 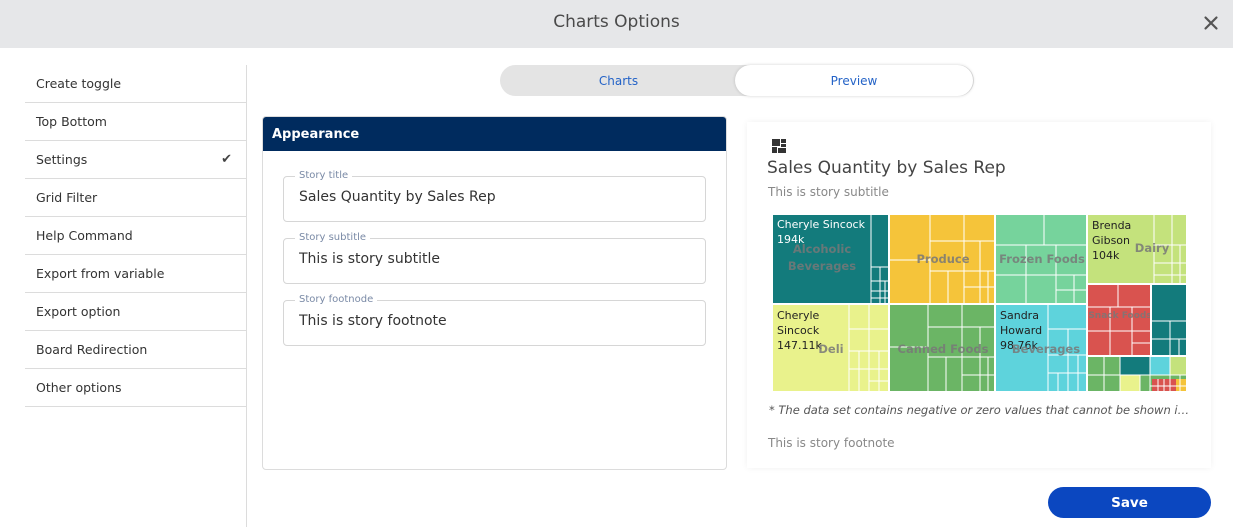 I want to click on story-footnote-field: Story footnode, so click(x=494, y=320).